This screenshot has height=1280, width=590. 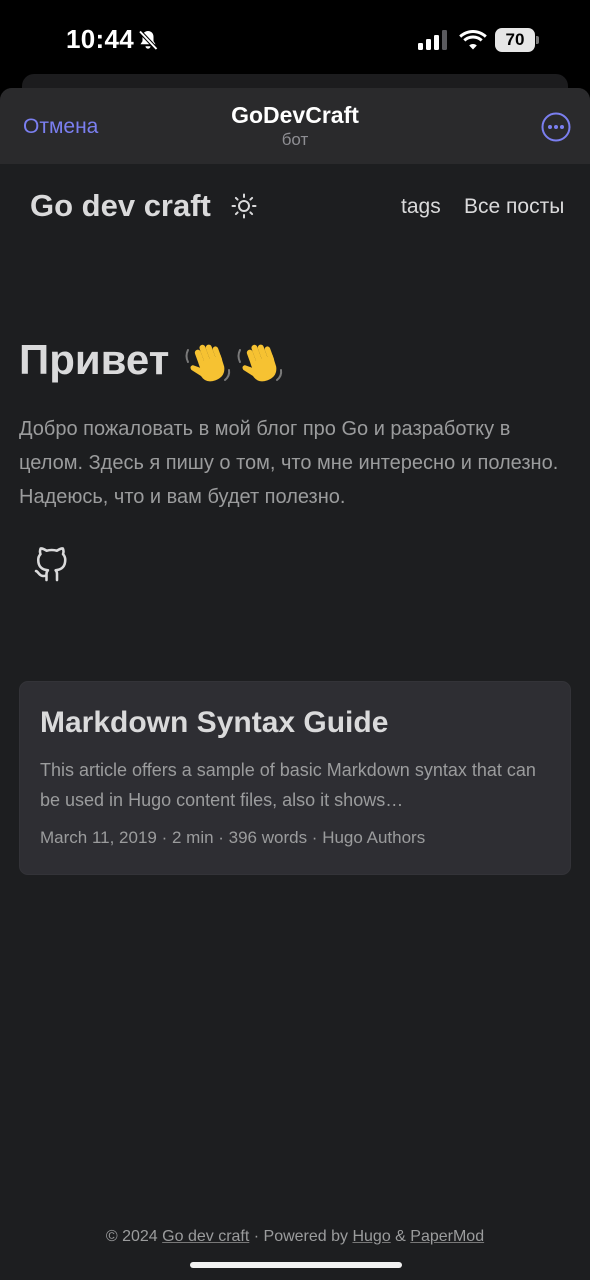 I want to click on nav-tags-link: tags, so click(x=421, y=207).